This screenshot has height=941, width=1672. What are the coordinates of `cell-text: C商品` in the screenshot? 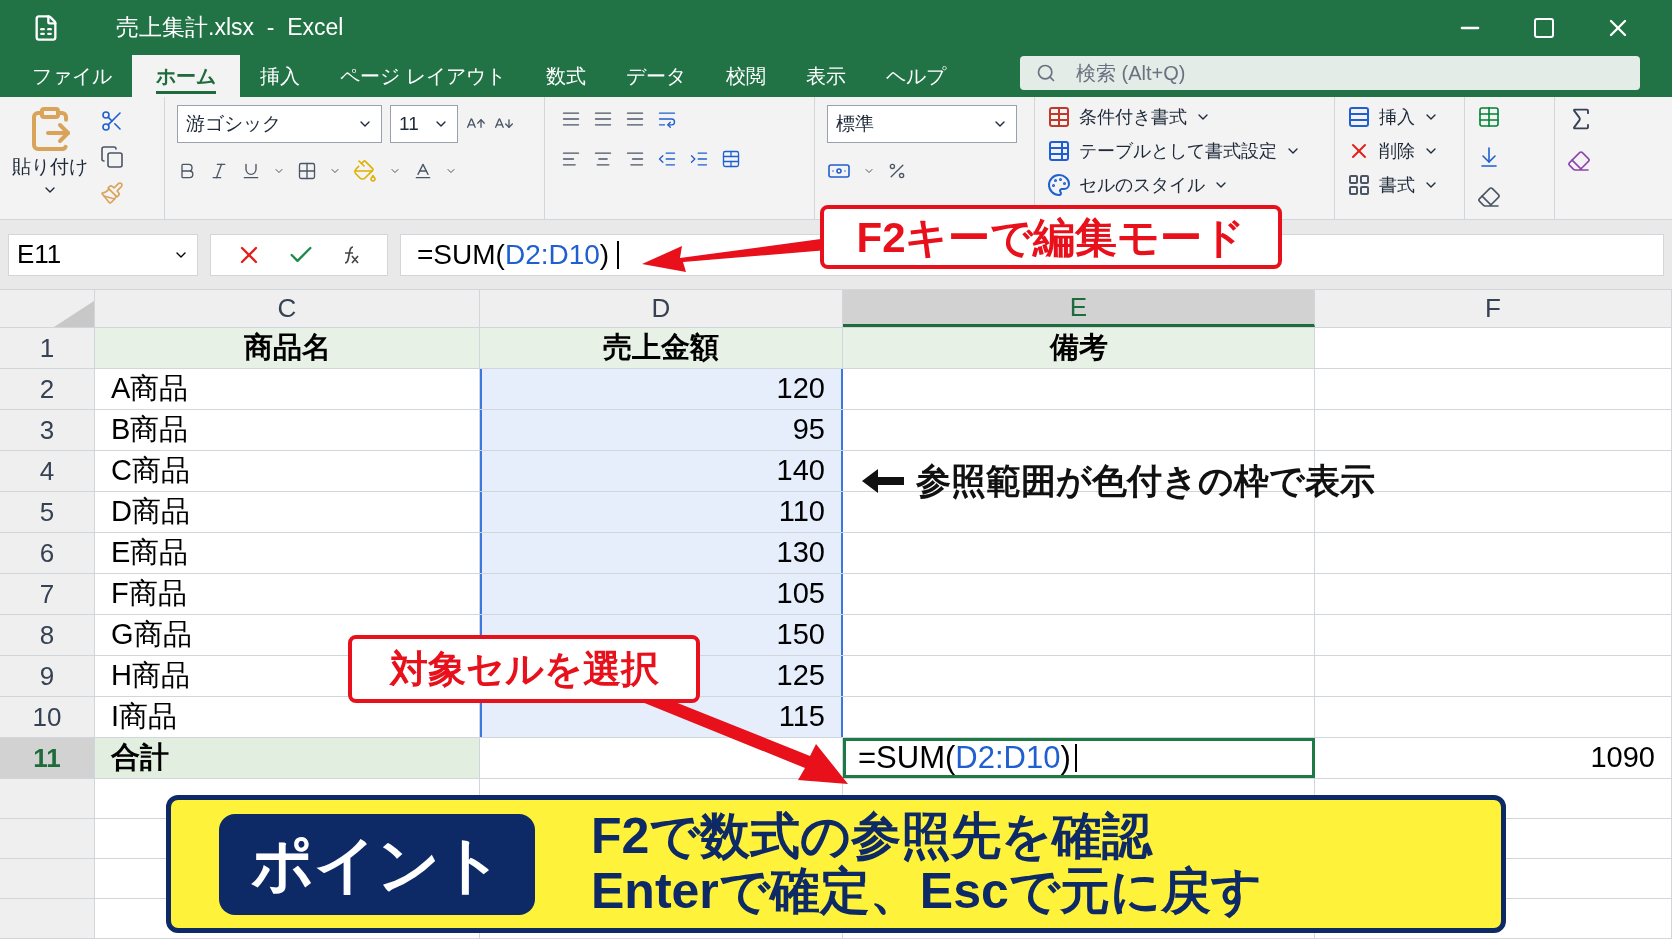 It's located at (150, 471).